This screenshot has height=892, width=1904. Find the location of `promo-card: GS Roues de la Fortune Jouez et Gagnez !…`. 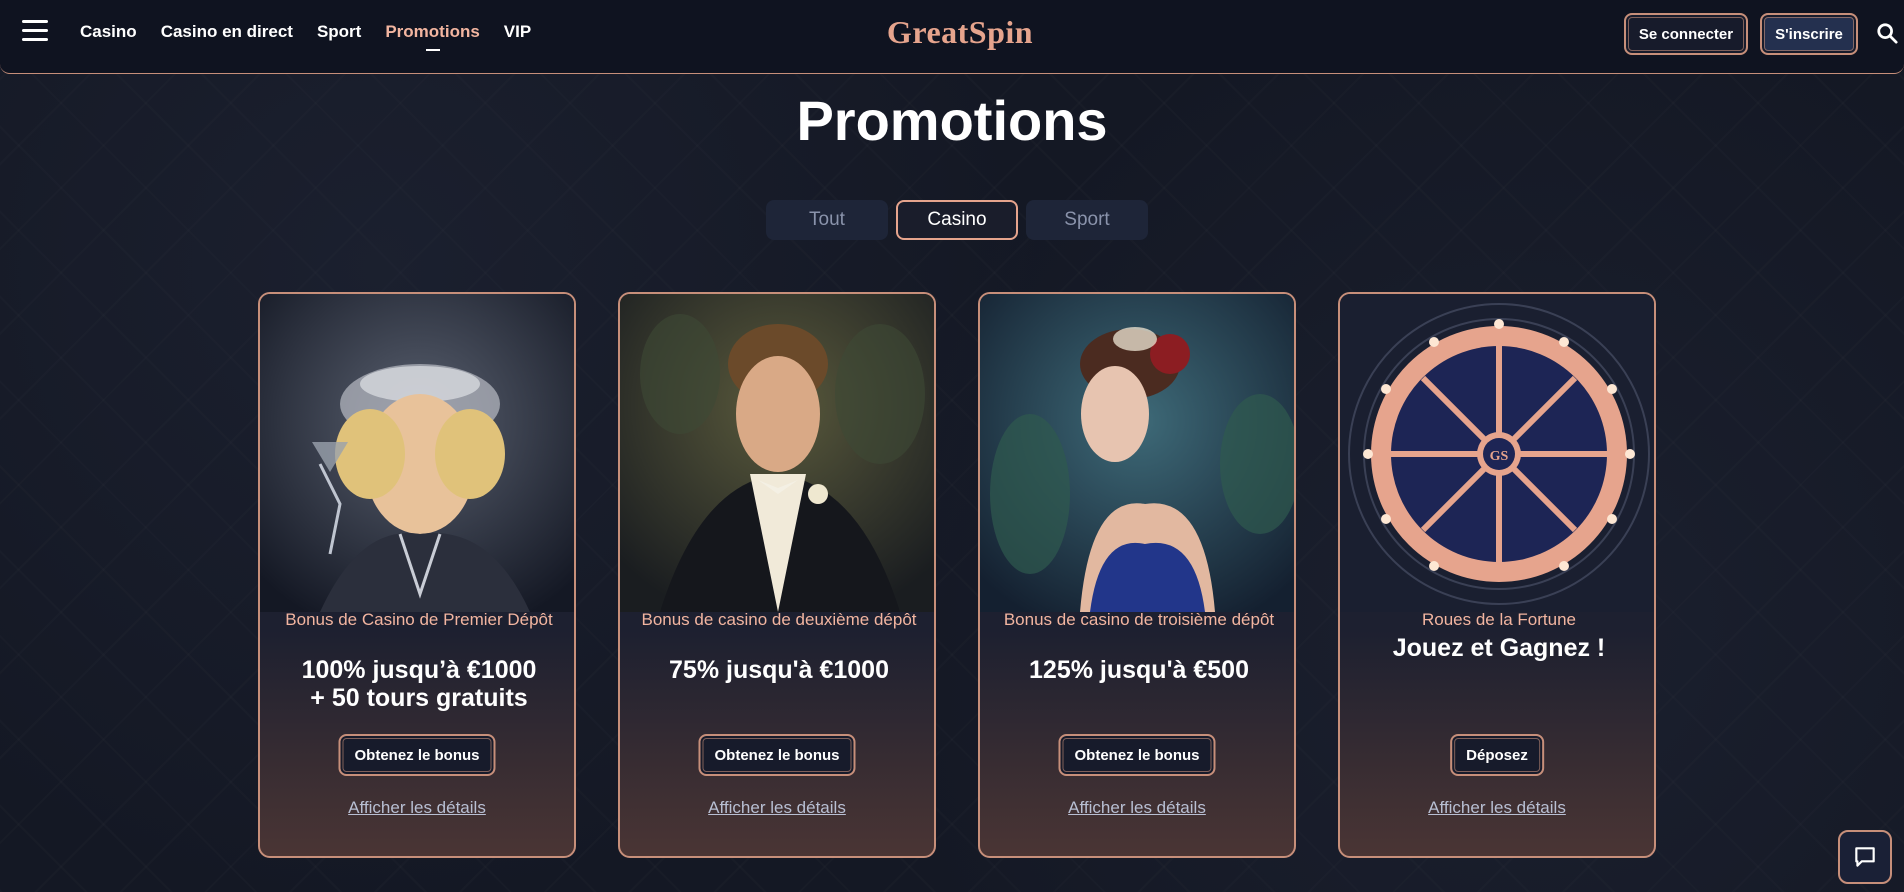

promo-card: GS Roues de la Fortune Jouez et Gagnez !… is located at coordinates (1497, 575).